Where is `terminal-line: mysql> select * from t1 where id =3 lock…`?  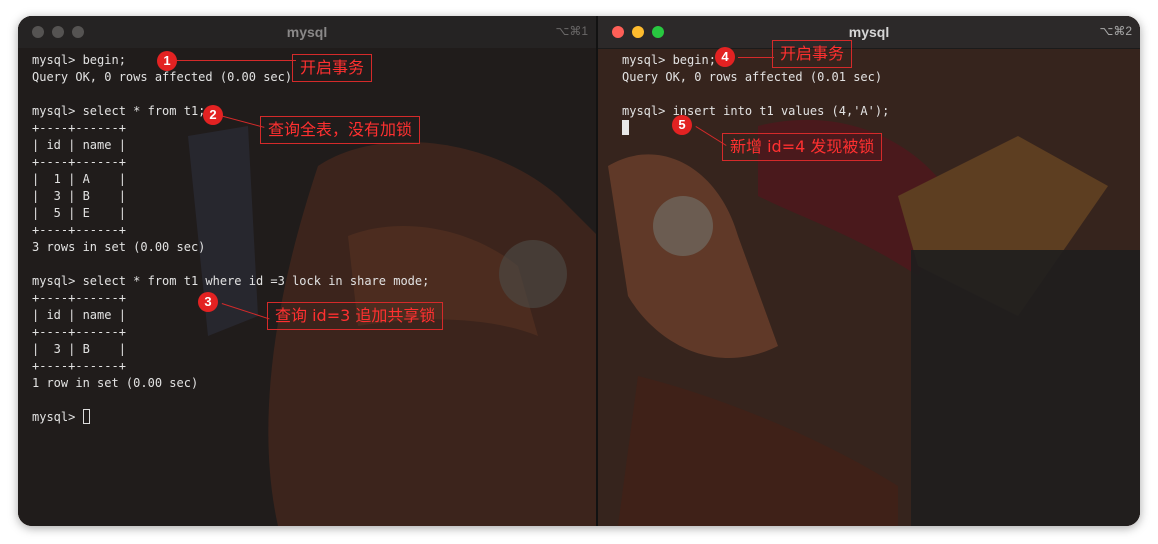
terminal-line: mysql> select * from t1 where id =3 lock… is located at coordinates (231, 281).